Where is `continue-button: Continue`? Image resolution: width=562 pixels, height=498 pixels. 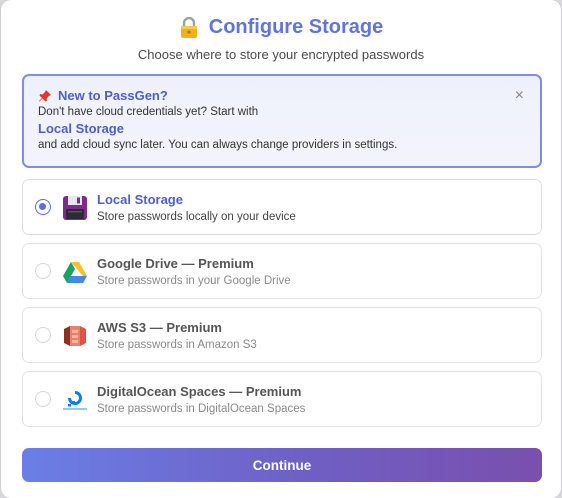 continue-button: Continue is located at coordinates (282, 465).